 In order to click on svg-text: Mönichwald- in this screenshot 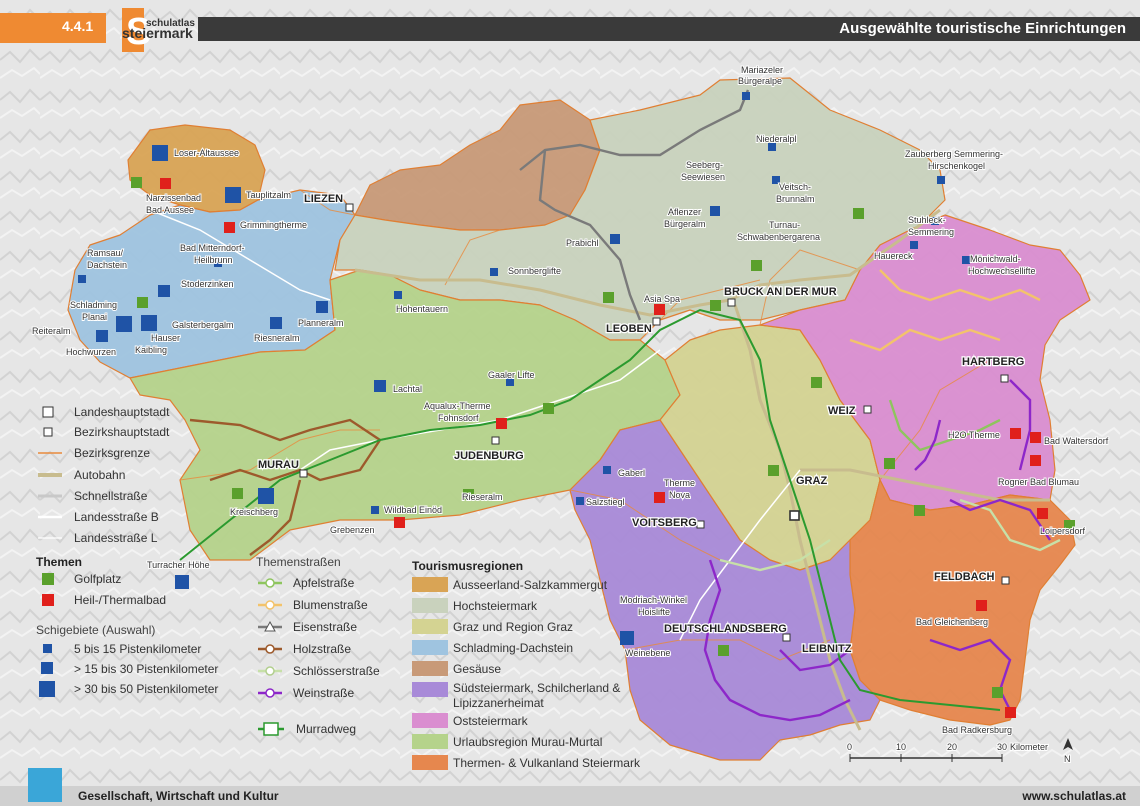, I will do `click(995, 259)`.